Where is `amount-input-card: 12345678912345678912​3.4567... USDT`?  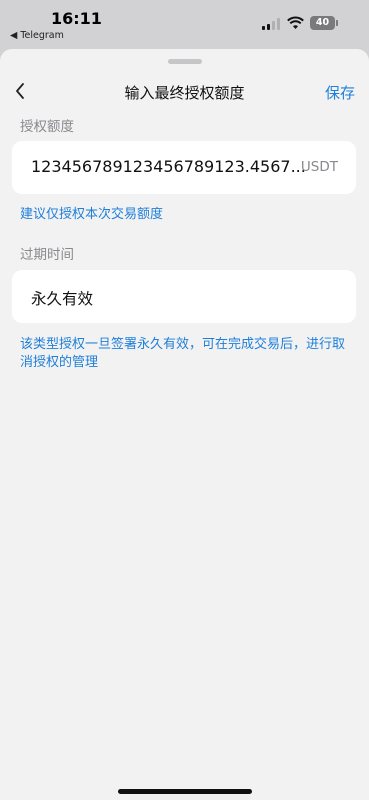
amount-input-card: 12345678912345678912​3.4567... USDT is located at coordinates (184, 167).